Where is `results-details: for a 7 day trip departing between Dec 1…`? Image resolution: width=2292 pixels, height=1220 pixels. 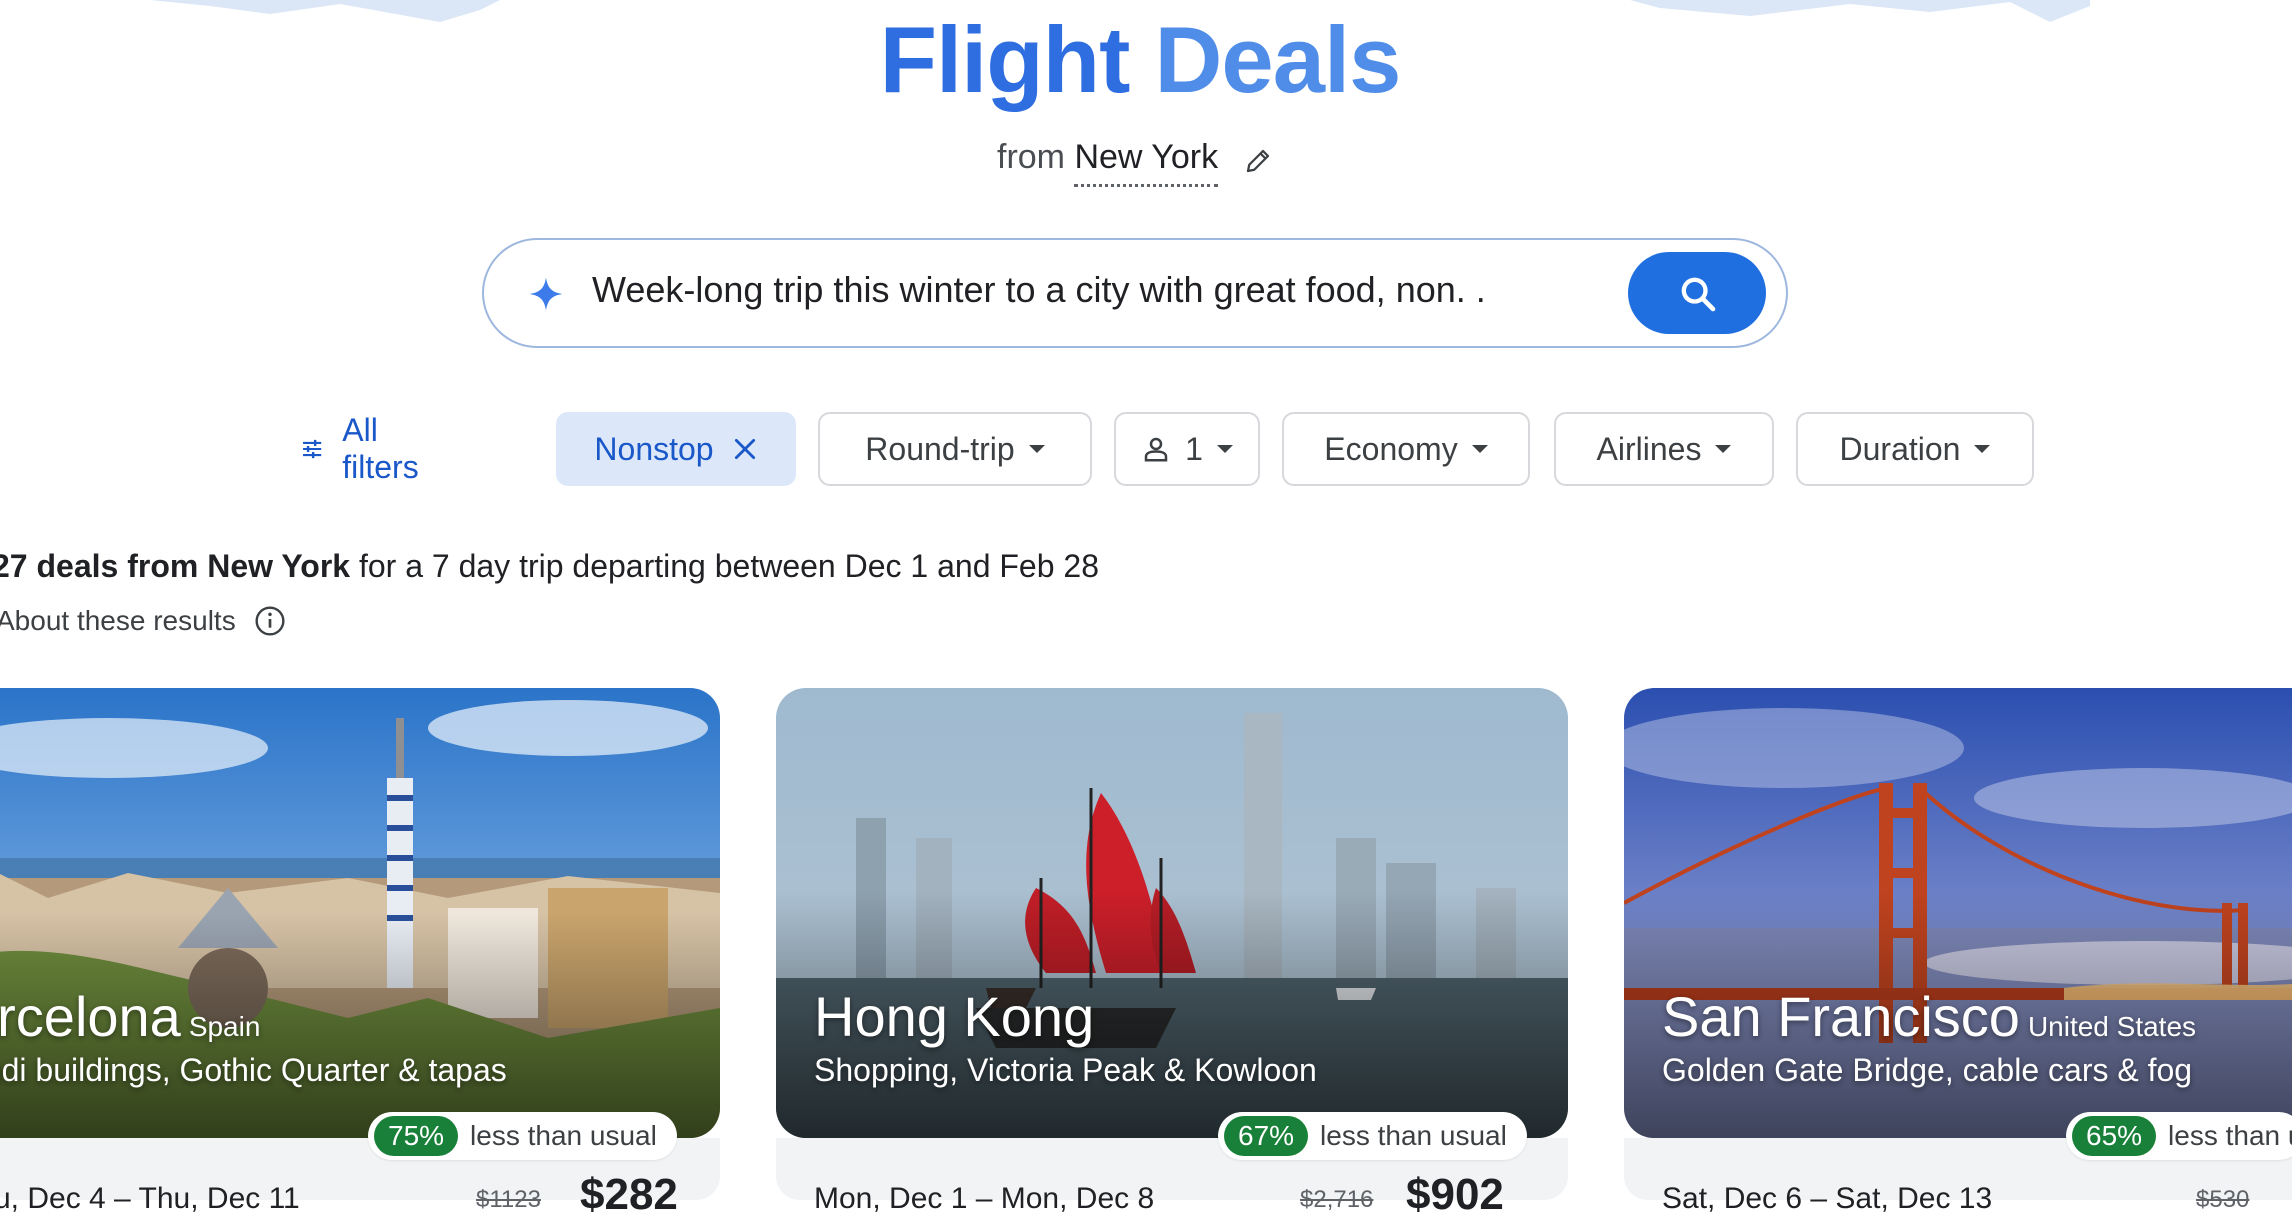
results-details: for a 7 day trip departing between Dec 1… is located at coordinates (724, 566).